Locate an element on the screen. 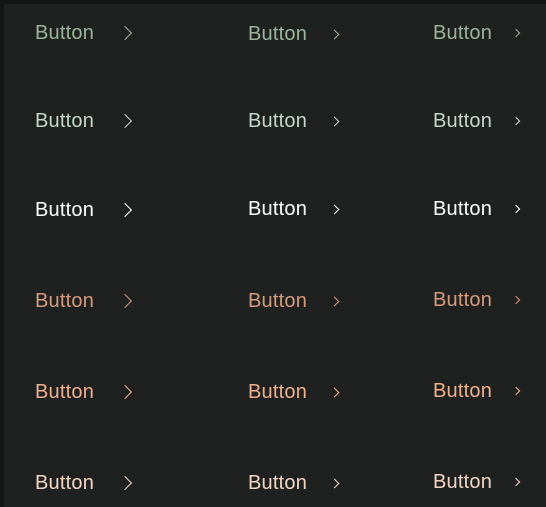 The image size is (546, 507). button-row4-small: Button is located at coordinates (477, 300).